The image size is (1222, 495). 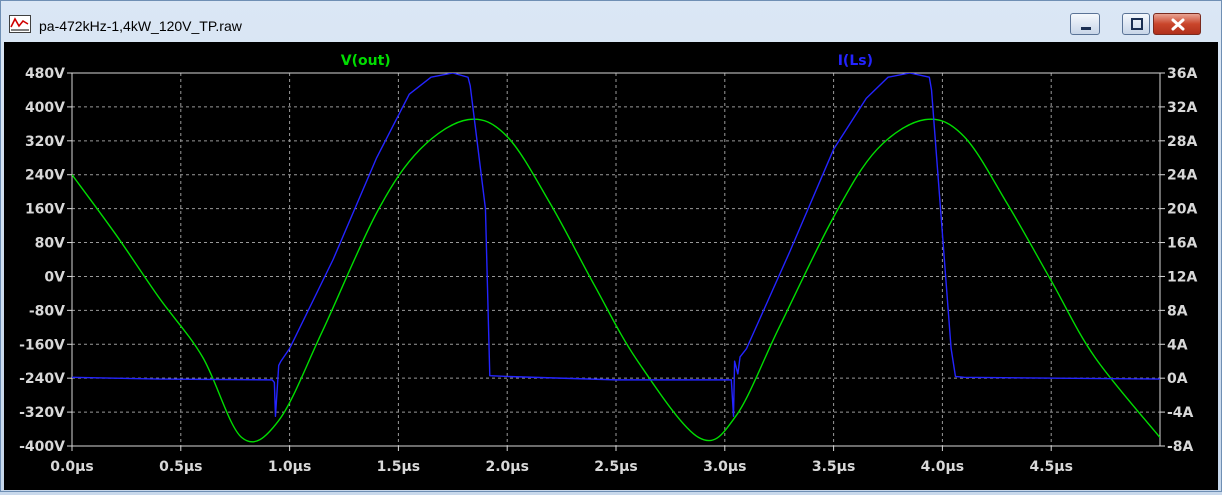 What do you see at coordinates (20, 24) in the screenshot?
I see `waveform-chart-icon` at bounding box center [20, 24].